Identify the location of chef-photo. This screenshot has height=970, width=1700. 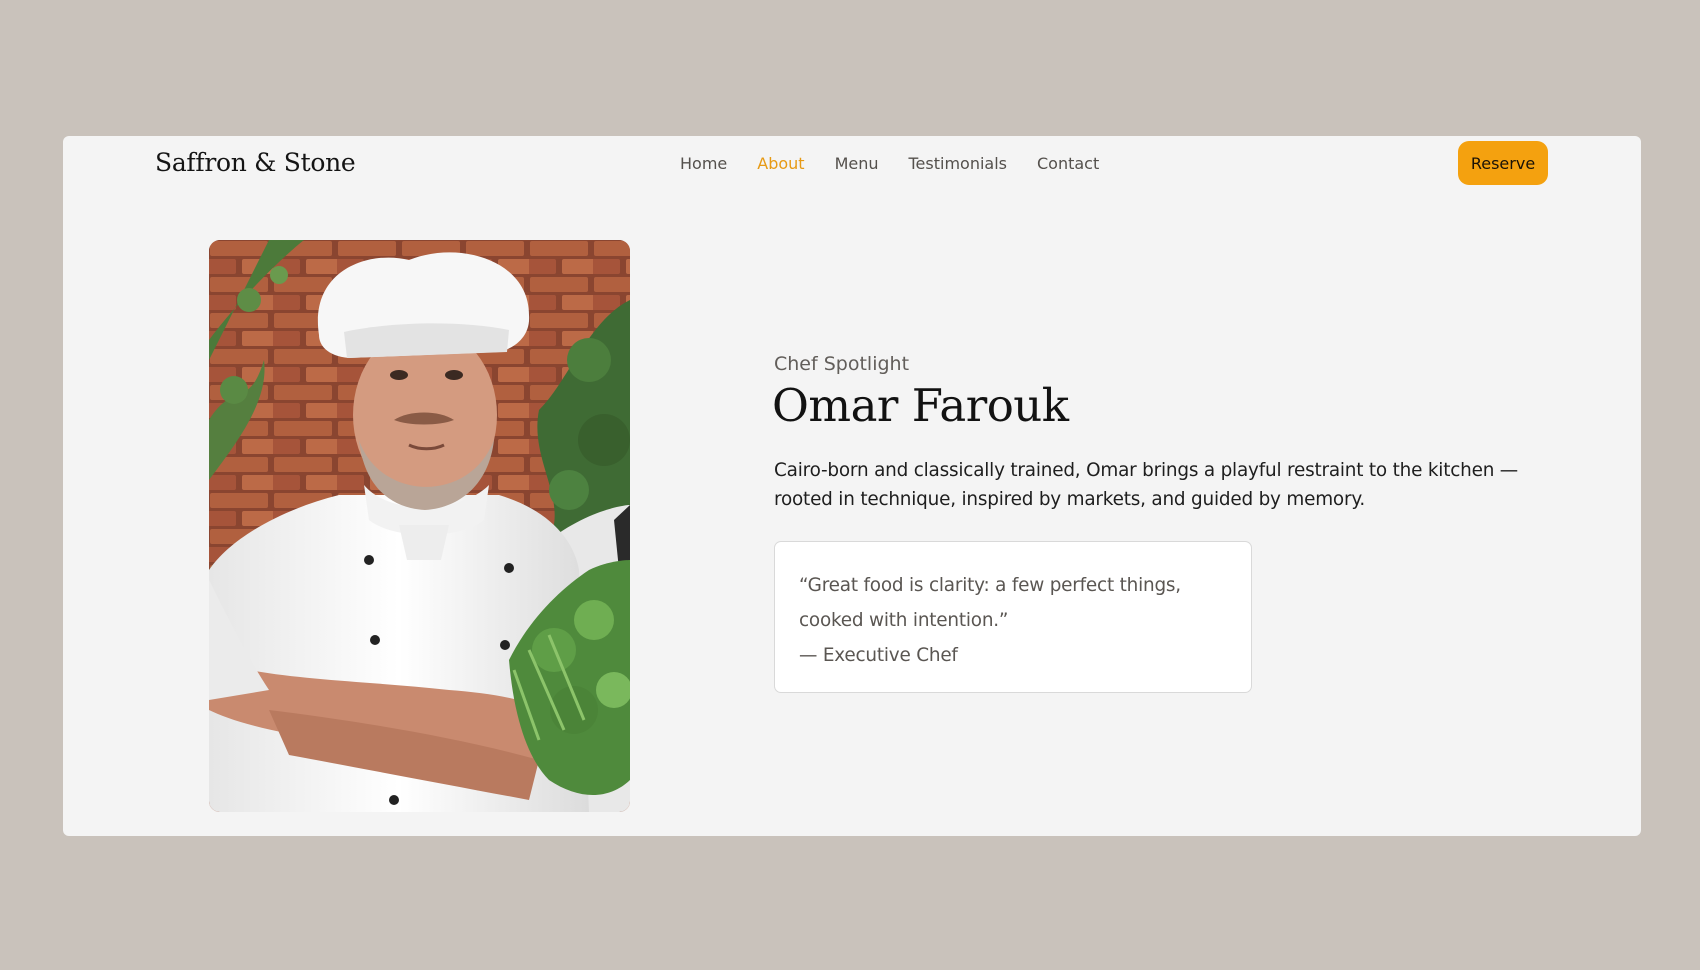
(419, 526).